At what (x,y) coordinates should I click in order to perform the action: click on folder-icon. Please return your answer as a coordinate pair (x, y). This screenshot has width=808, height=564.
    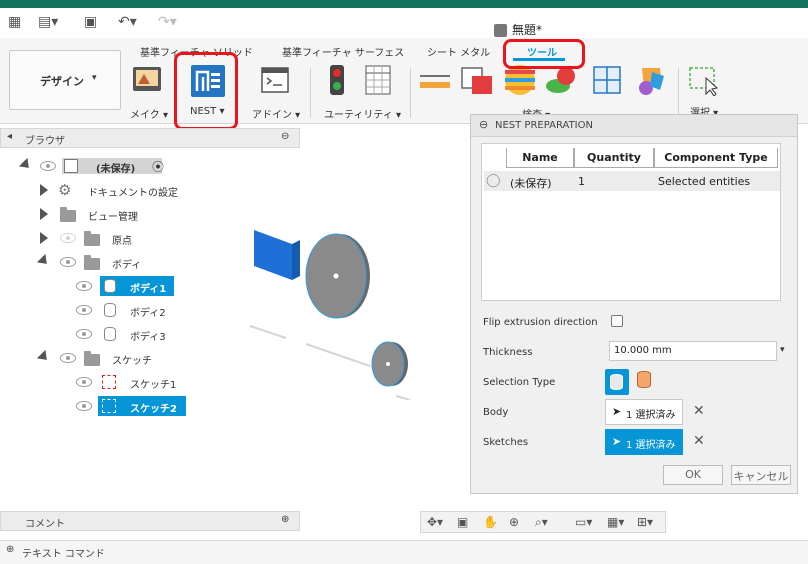
    Looking at the image, I should click on (68, 214).